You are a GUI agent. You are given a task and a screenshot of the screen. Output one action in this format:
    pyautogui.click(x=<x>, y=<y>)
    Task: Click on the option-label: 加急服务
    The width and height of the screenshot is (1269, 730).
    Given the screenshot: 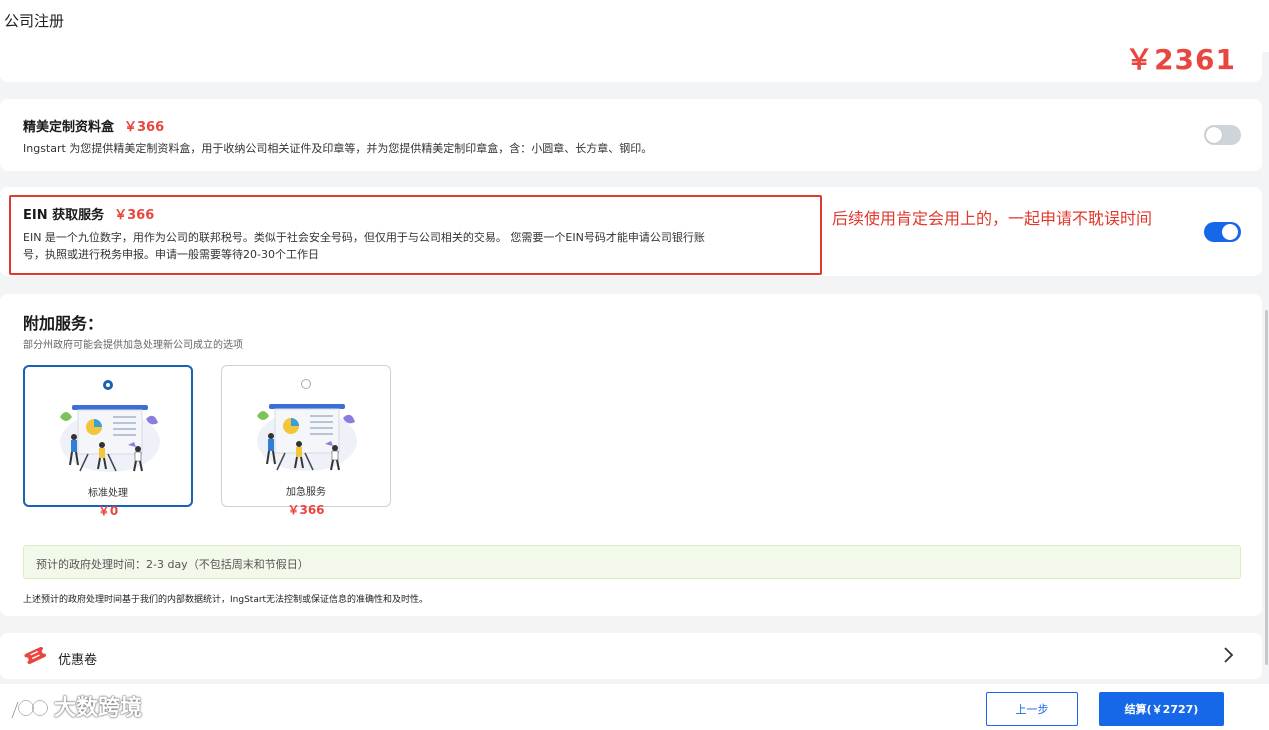 What is the action you would take?
    pyautogui.click(x=306, y=492)
    